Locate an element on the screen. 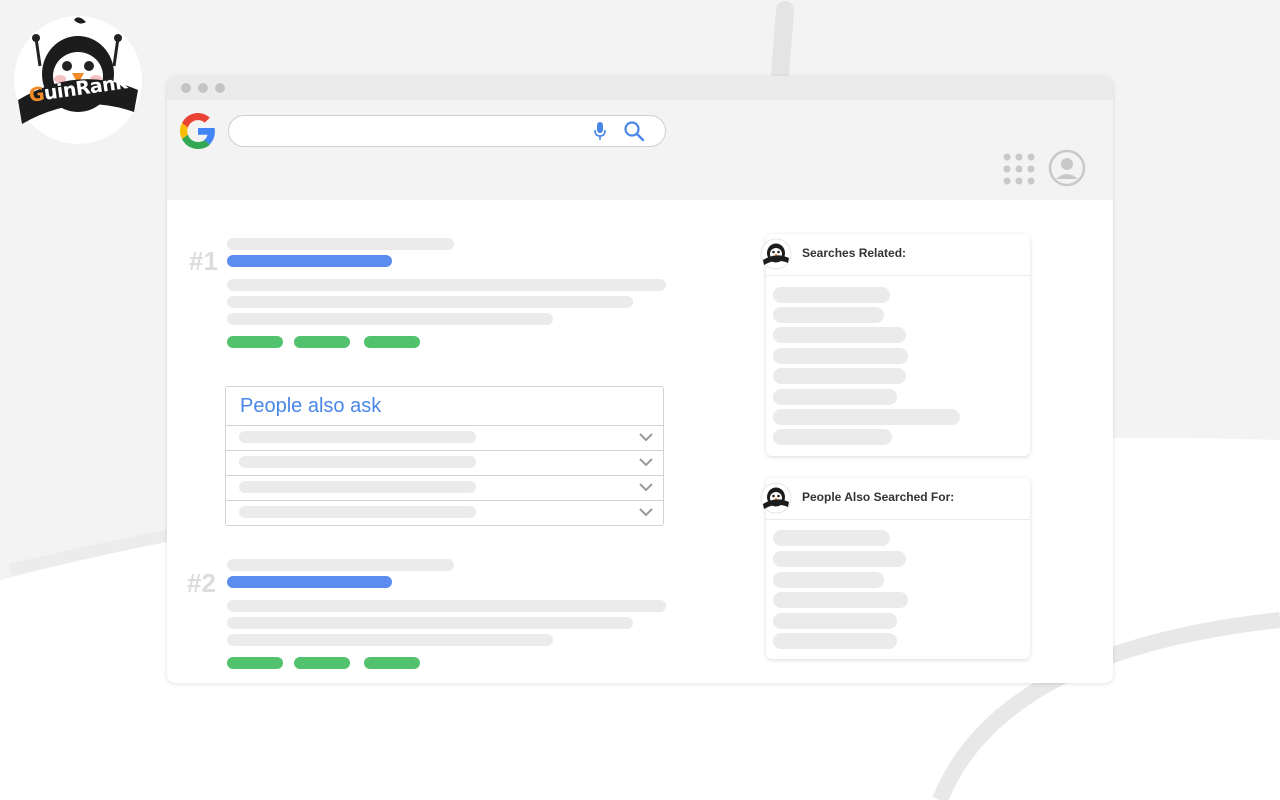 Image resolution: width=1280 pixels, height=800 pixels. search-icon is located at coordinates (634, 131).